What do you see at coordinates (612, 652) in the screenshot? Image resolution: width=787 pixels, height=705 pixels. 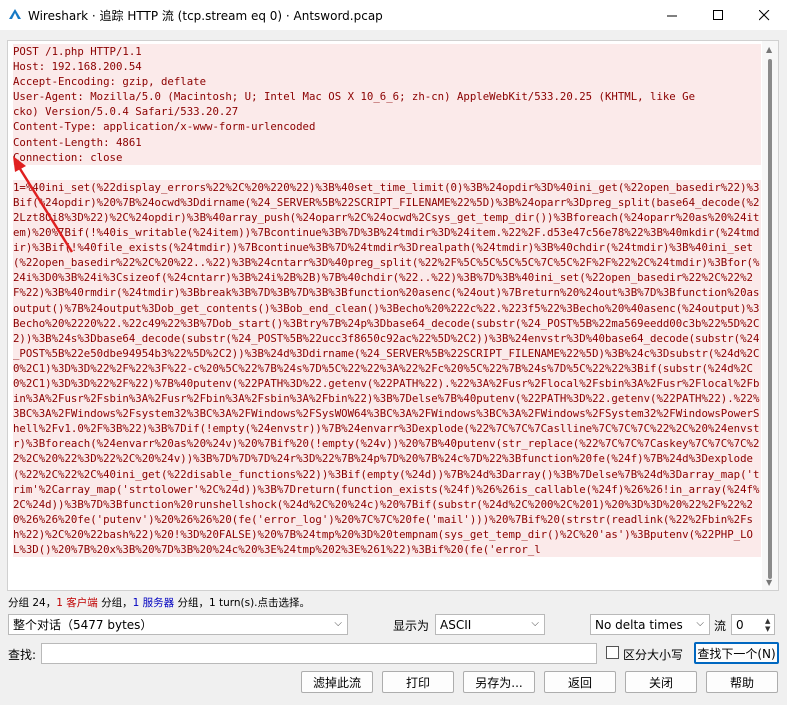 I see `case-sensitive-checkbox` at bounding box center [612, 652].